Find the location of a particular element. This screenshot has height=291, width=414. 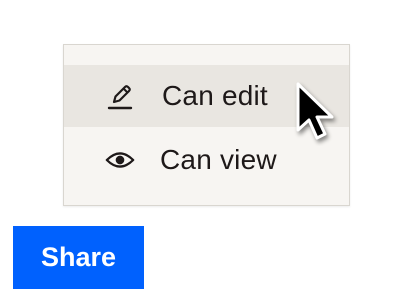

menu-item-label: Can edit is located at coordinates (215, 95).